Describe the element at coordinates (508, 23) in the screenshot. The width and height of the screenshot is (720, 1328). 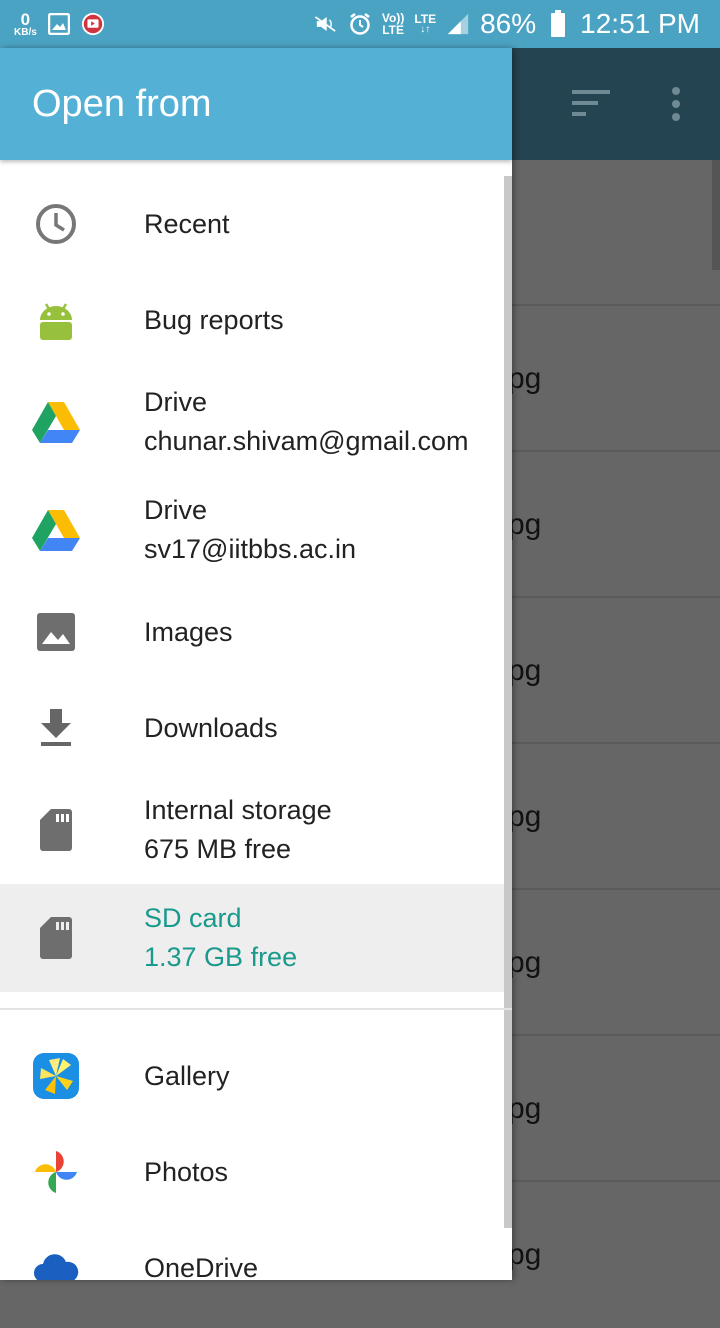
I see `battery-percent: 86%` at that location.